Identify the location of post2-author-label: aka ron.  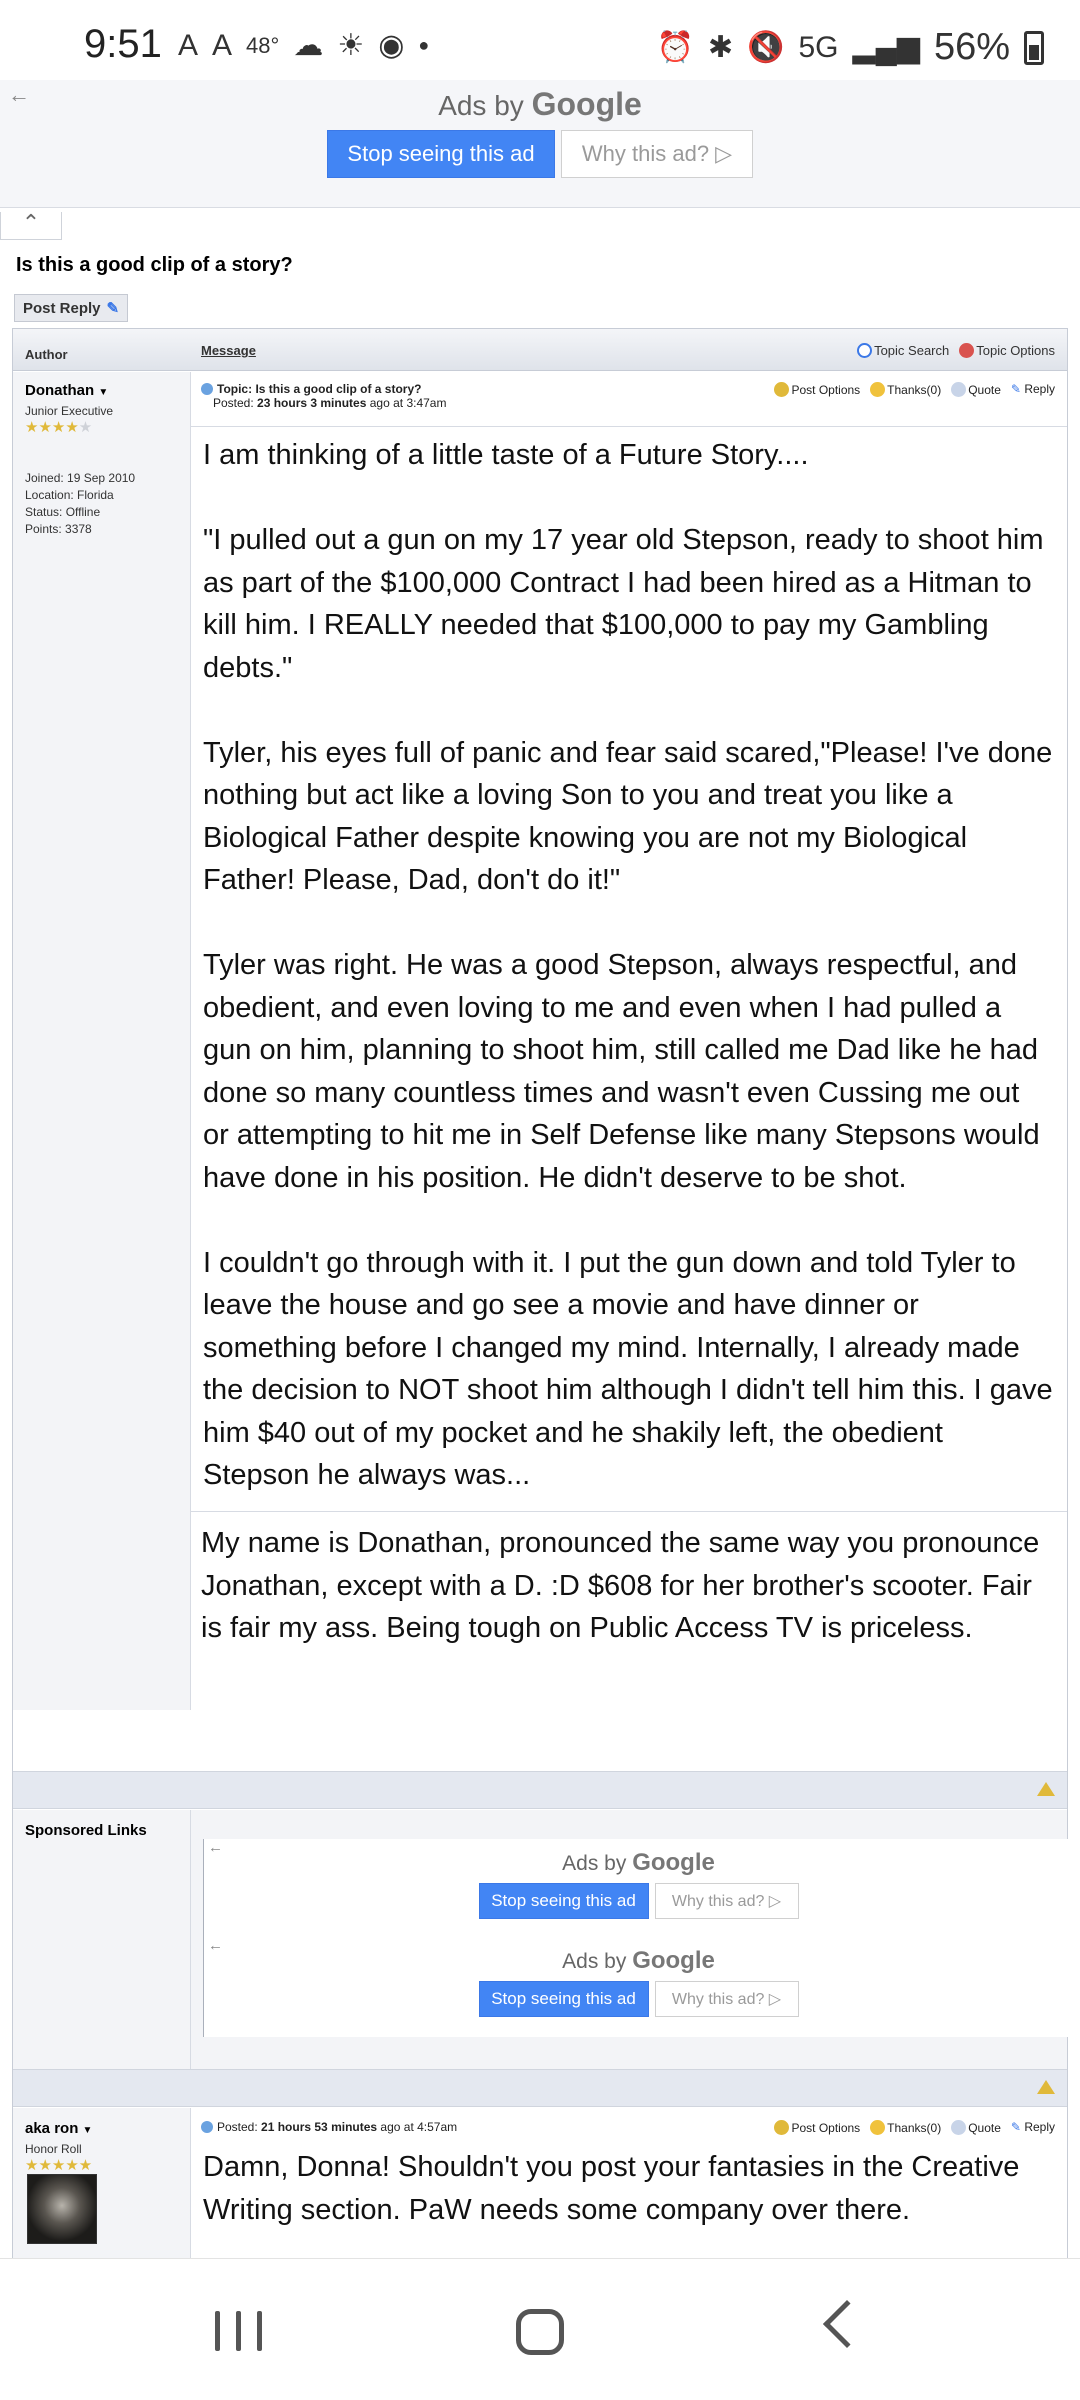
(52, 2128).